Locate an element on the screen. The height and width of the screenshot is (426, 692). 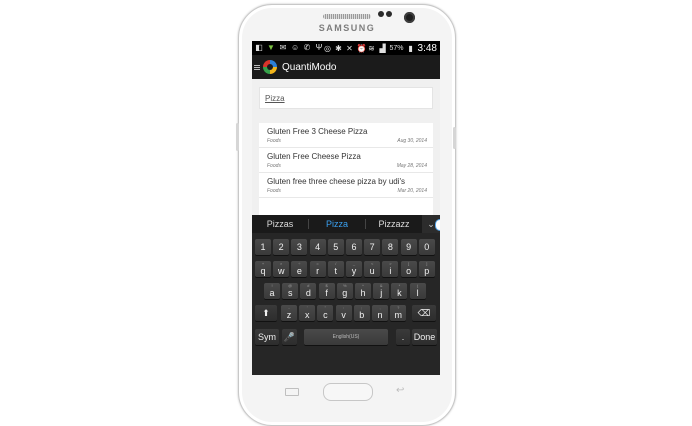
menu-key-icon is located at coordinates (292, 392).